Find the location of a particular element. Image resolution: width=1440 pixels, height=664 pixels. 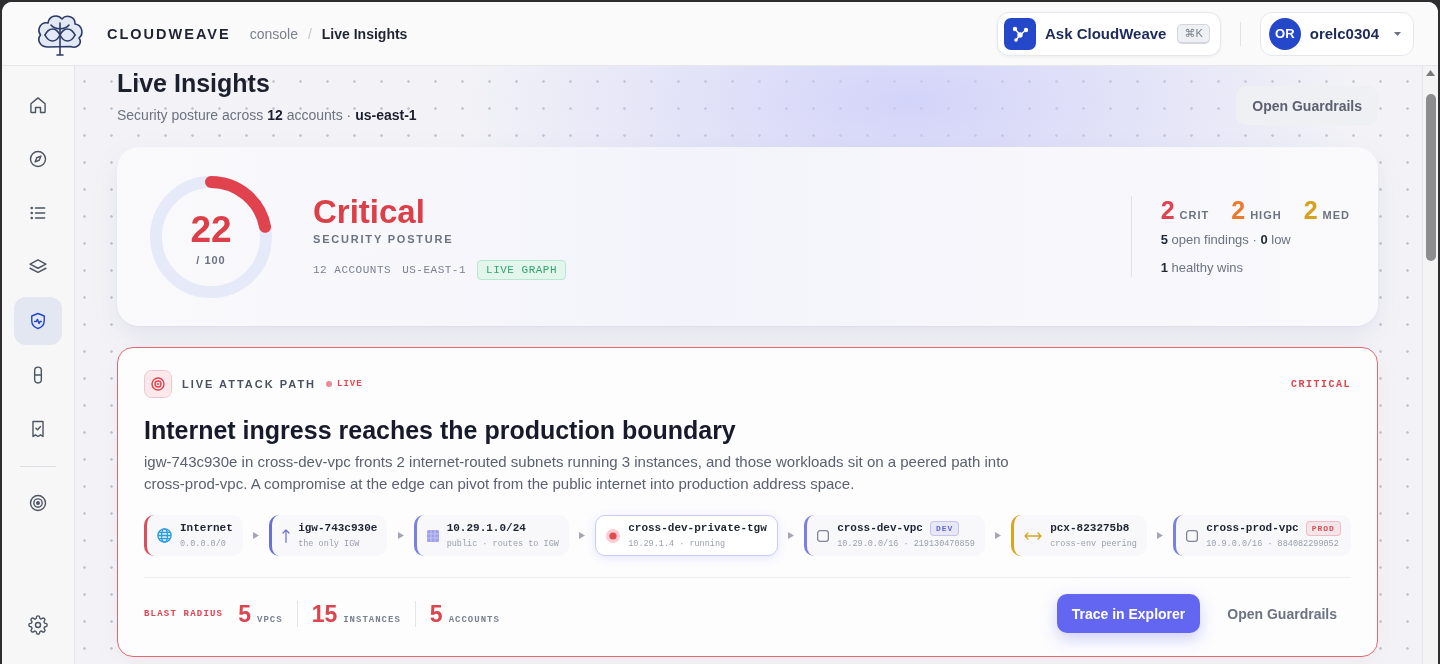

live-label: LIVE is located at coordinates (350, 384).